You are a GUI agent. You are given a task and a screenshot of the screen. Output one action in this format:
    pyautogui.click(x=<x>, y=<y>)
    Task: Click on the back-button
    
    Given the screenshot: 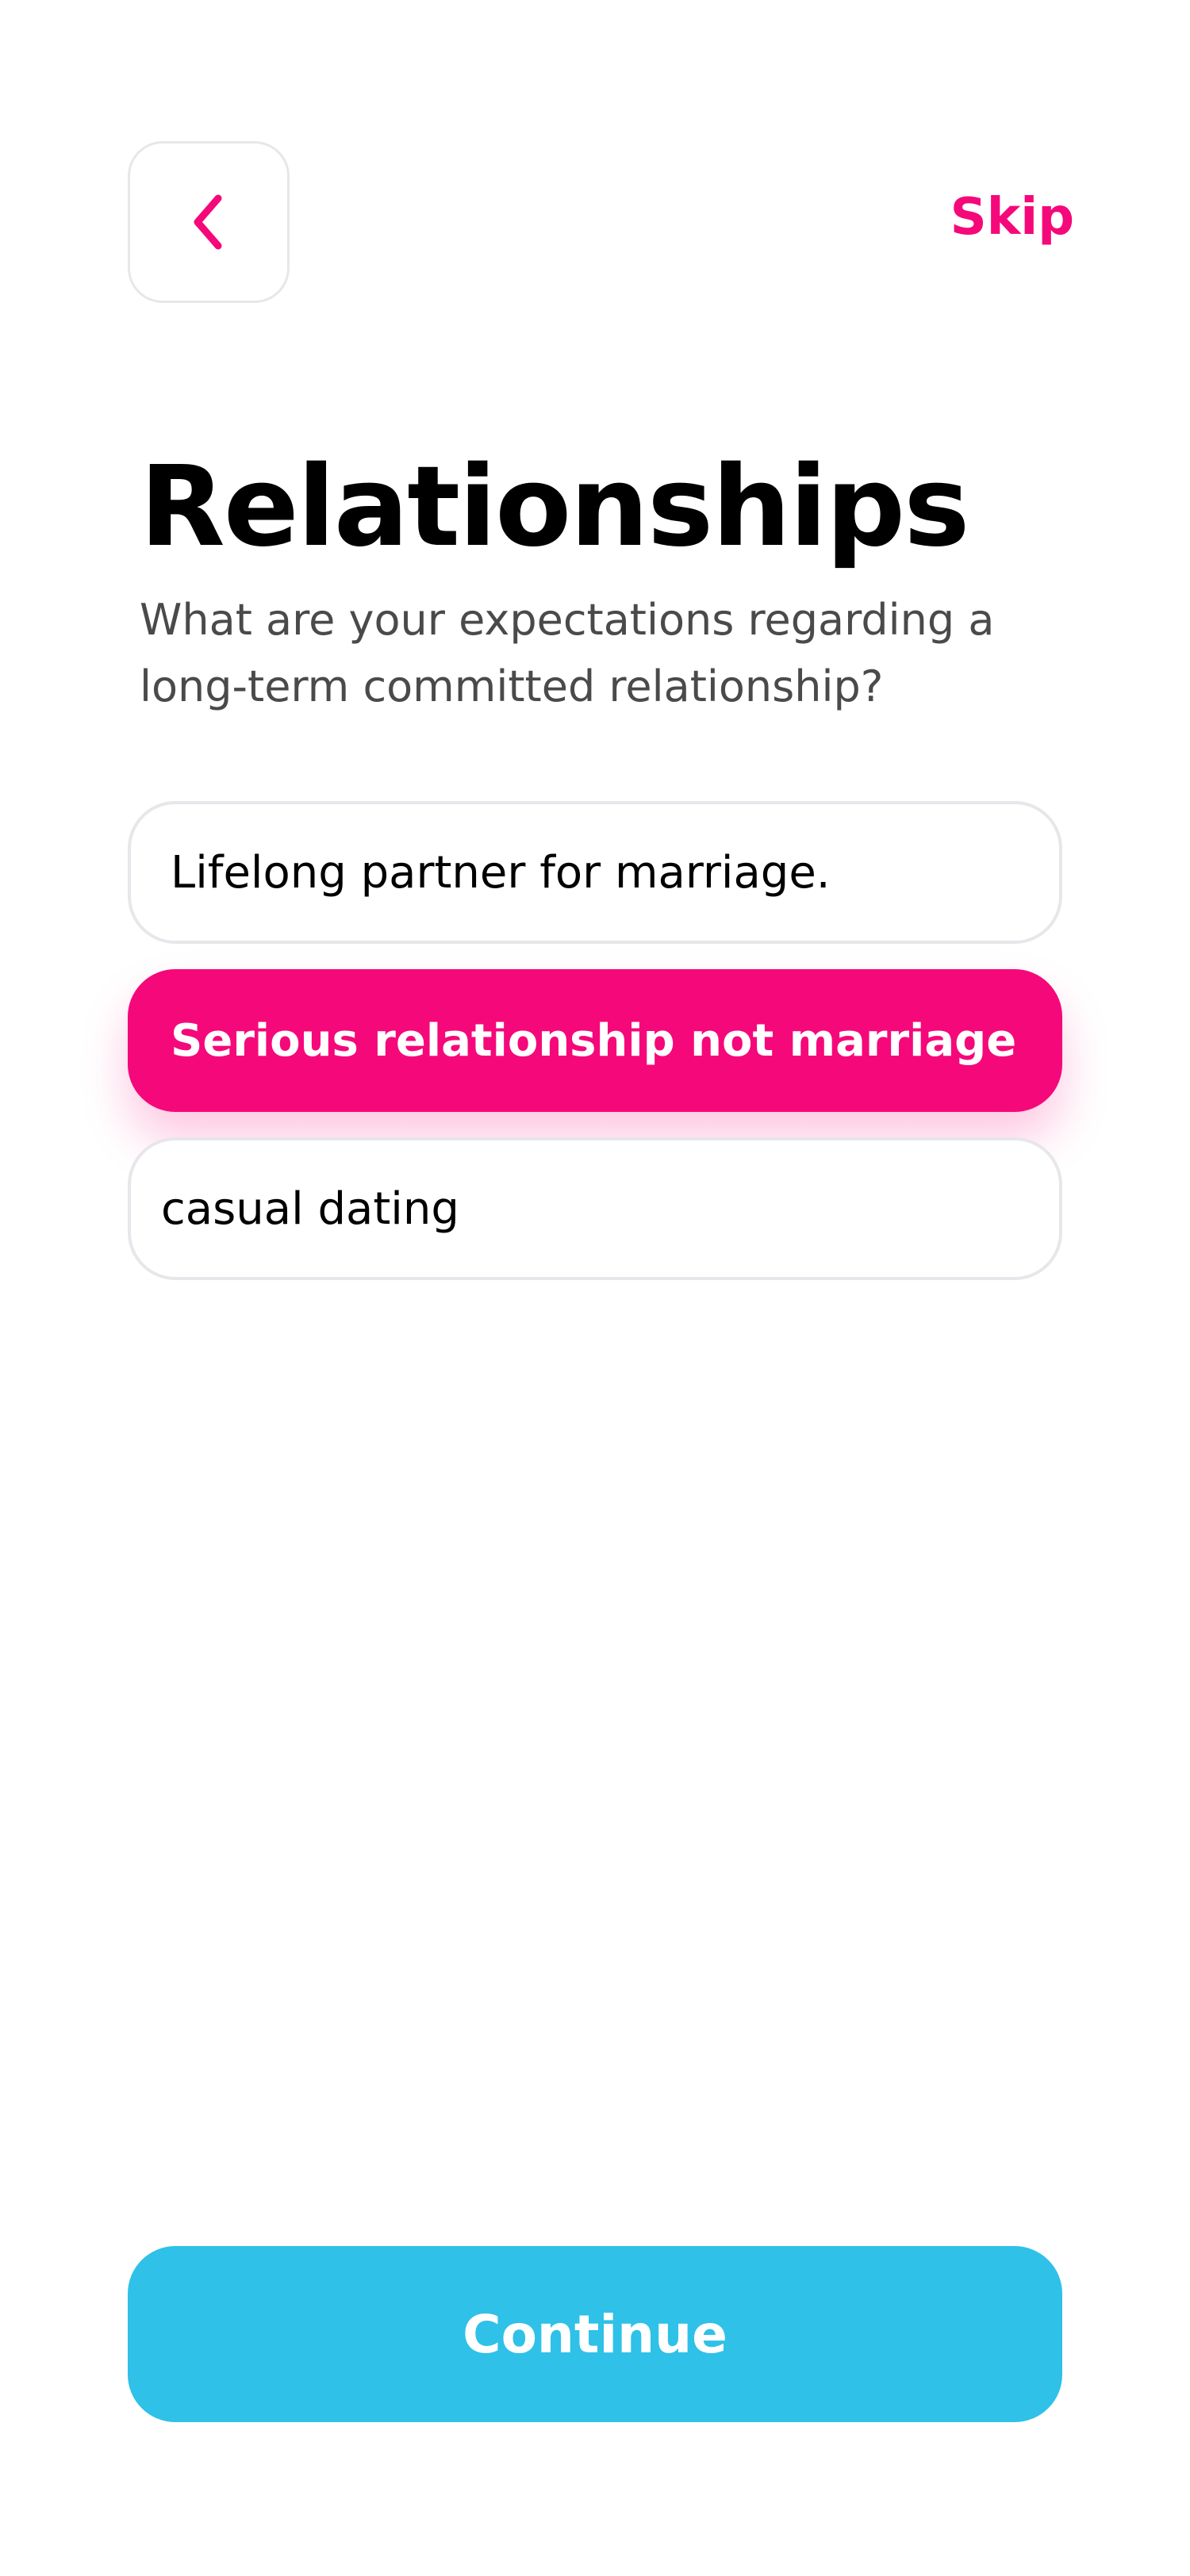 What is the action you would take?
    pyautogui.click(x=209, y=222)
    